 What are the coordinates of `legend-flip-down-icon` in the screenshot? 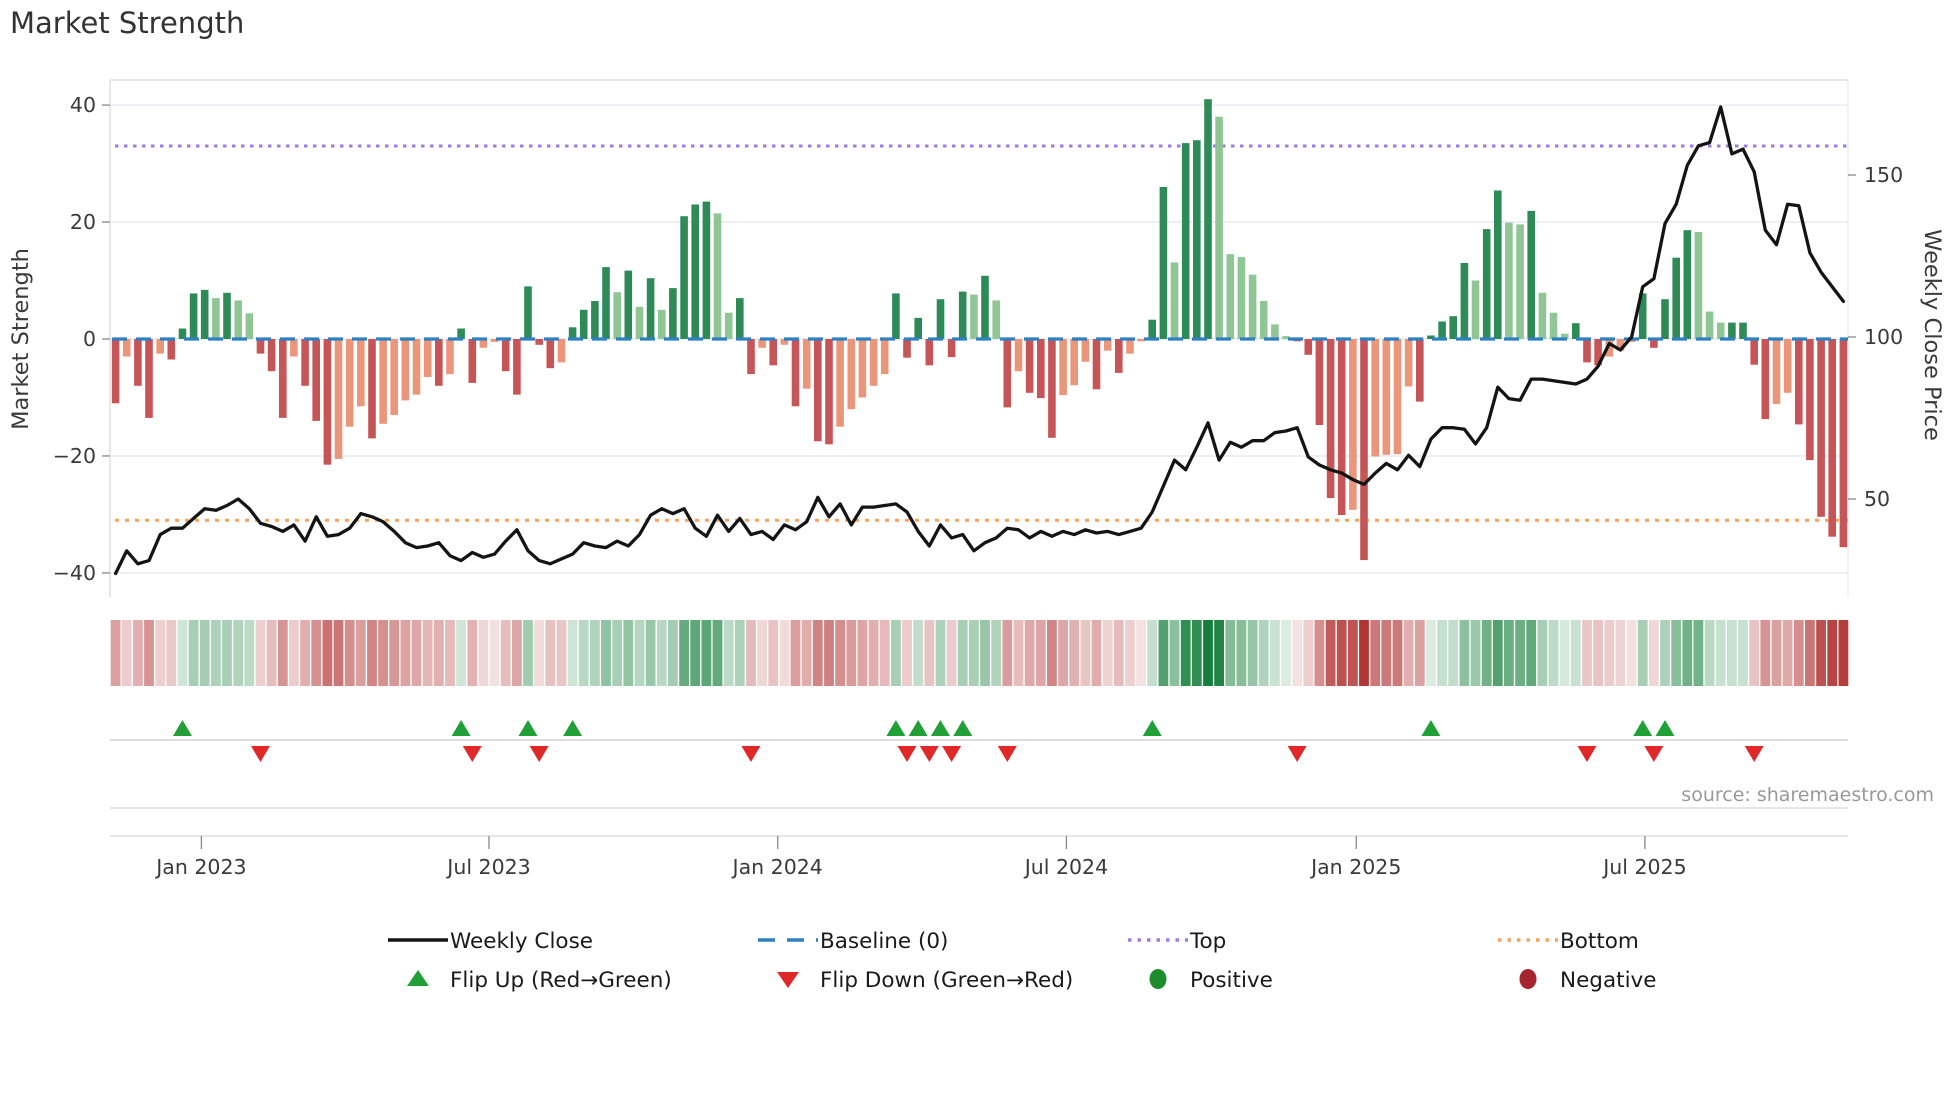 It's located at (788, 980).